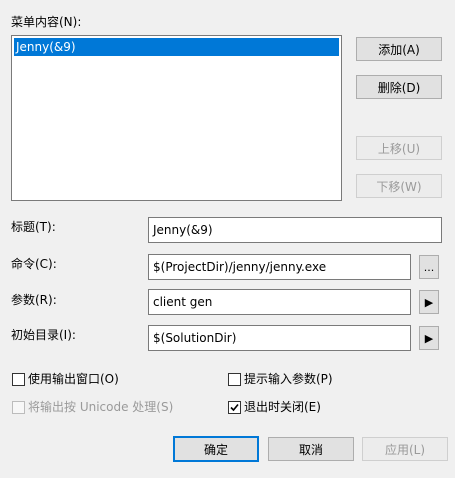  I want to click on ok-button: 确定, so click(216, 449).